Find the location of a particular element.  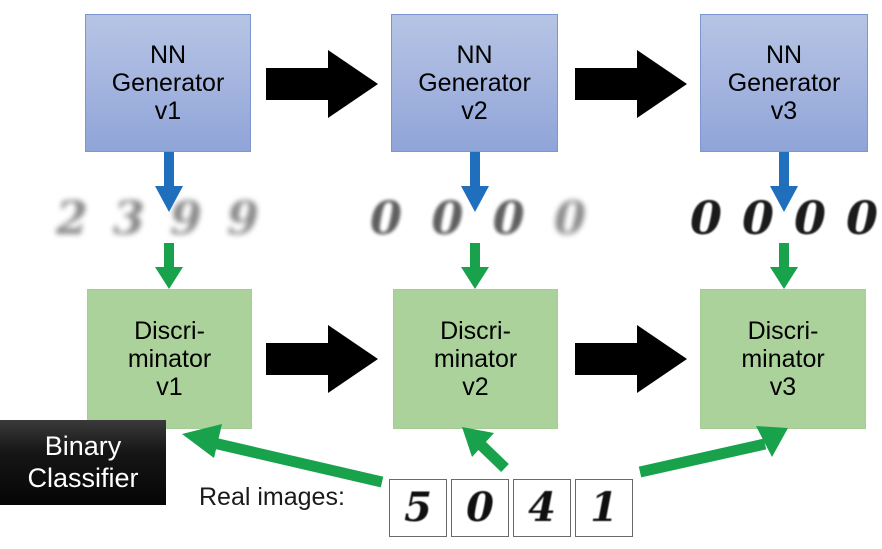

generator-v2-label: NN Generator v2 is located at coordinates (474, 83).